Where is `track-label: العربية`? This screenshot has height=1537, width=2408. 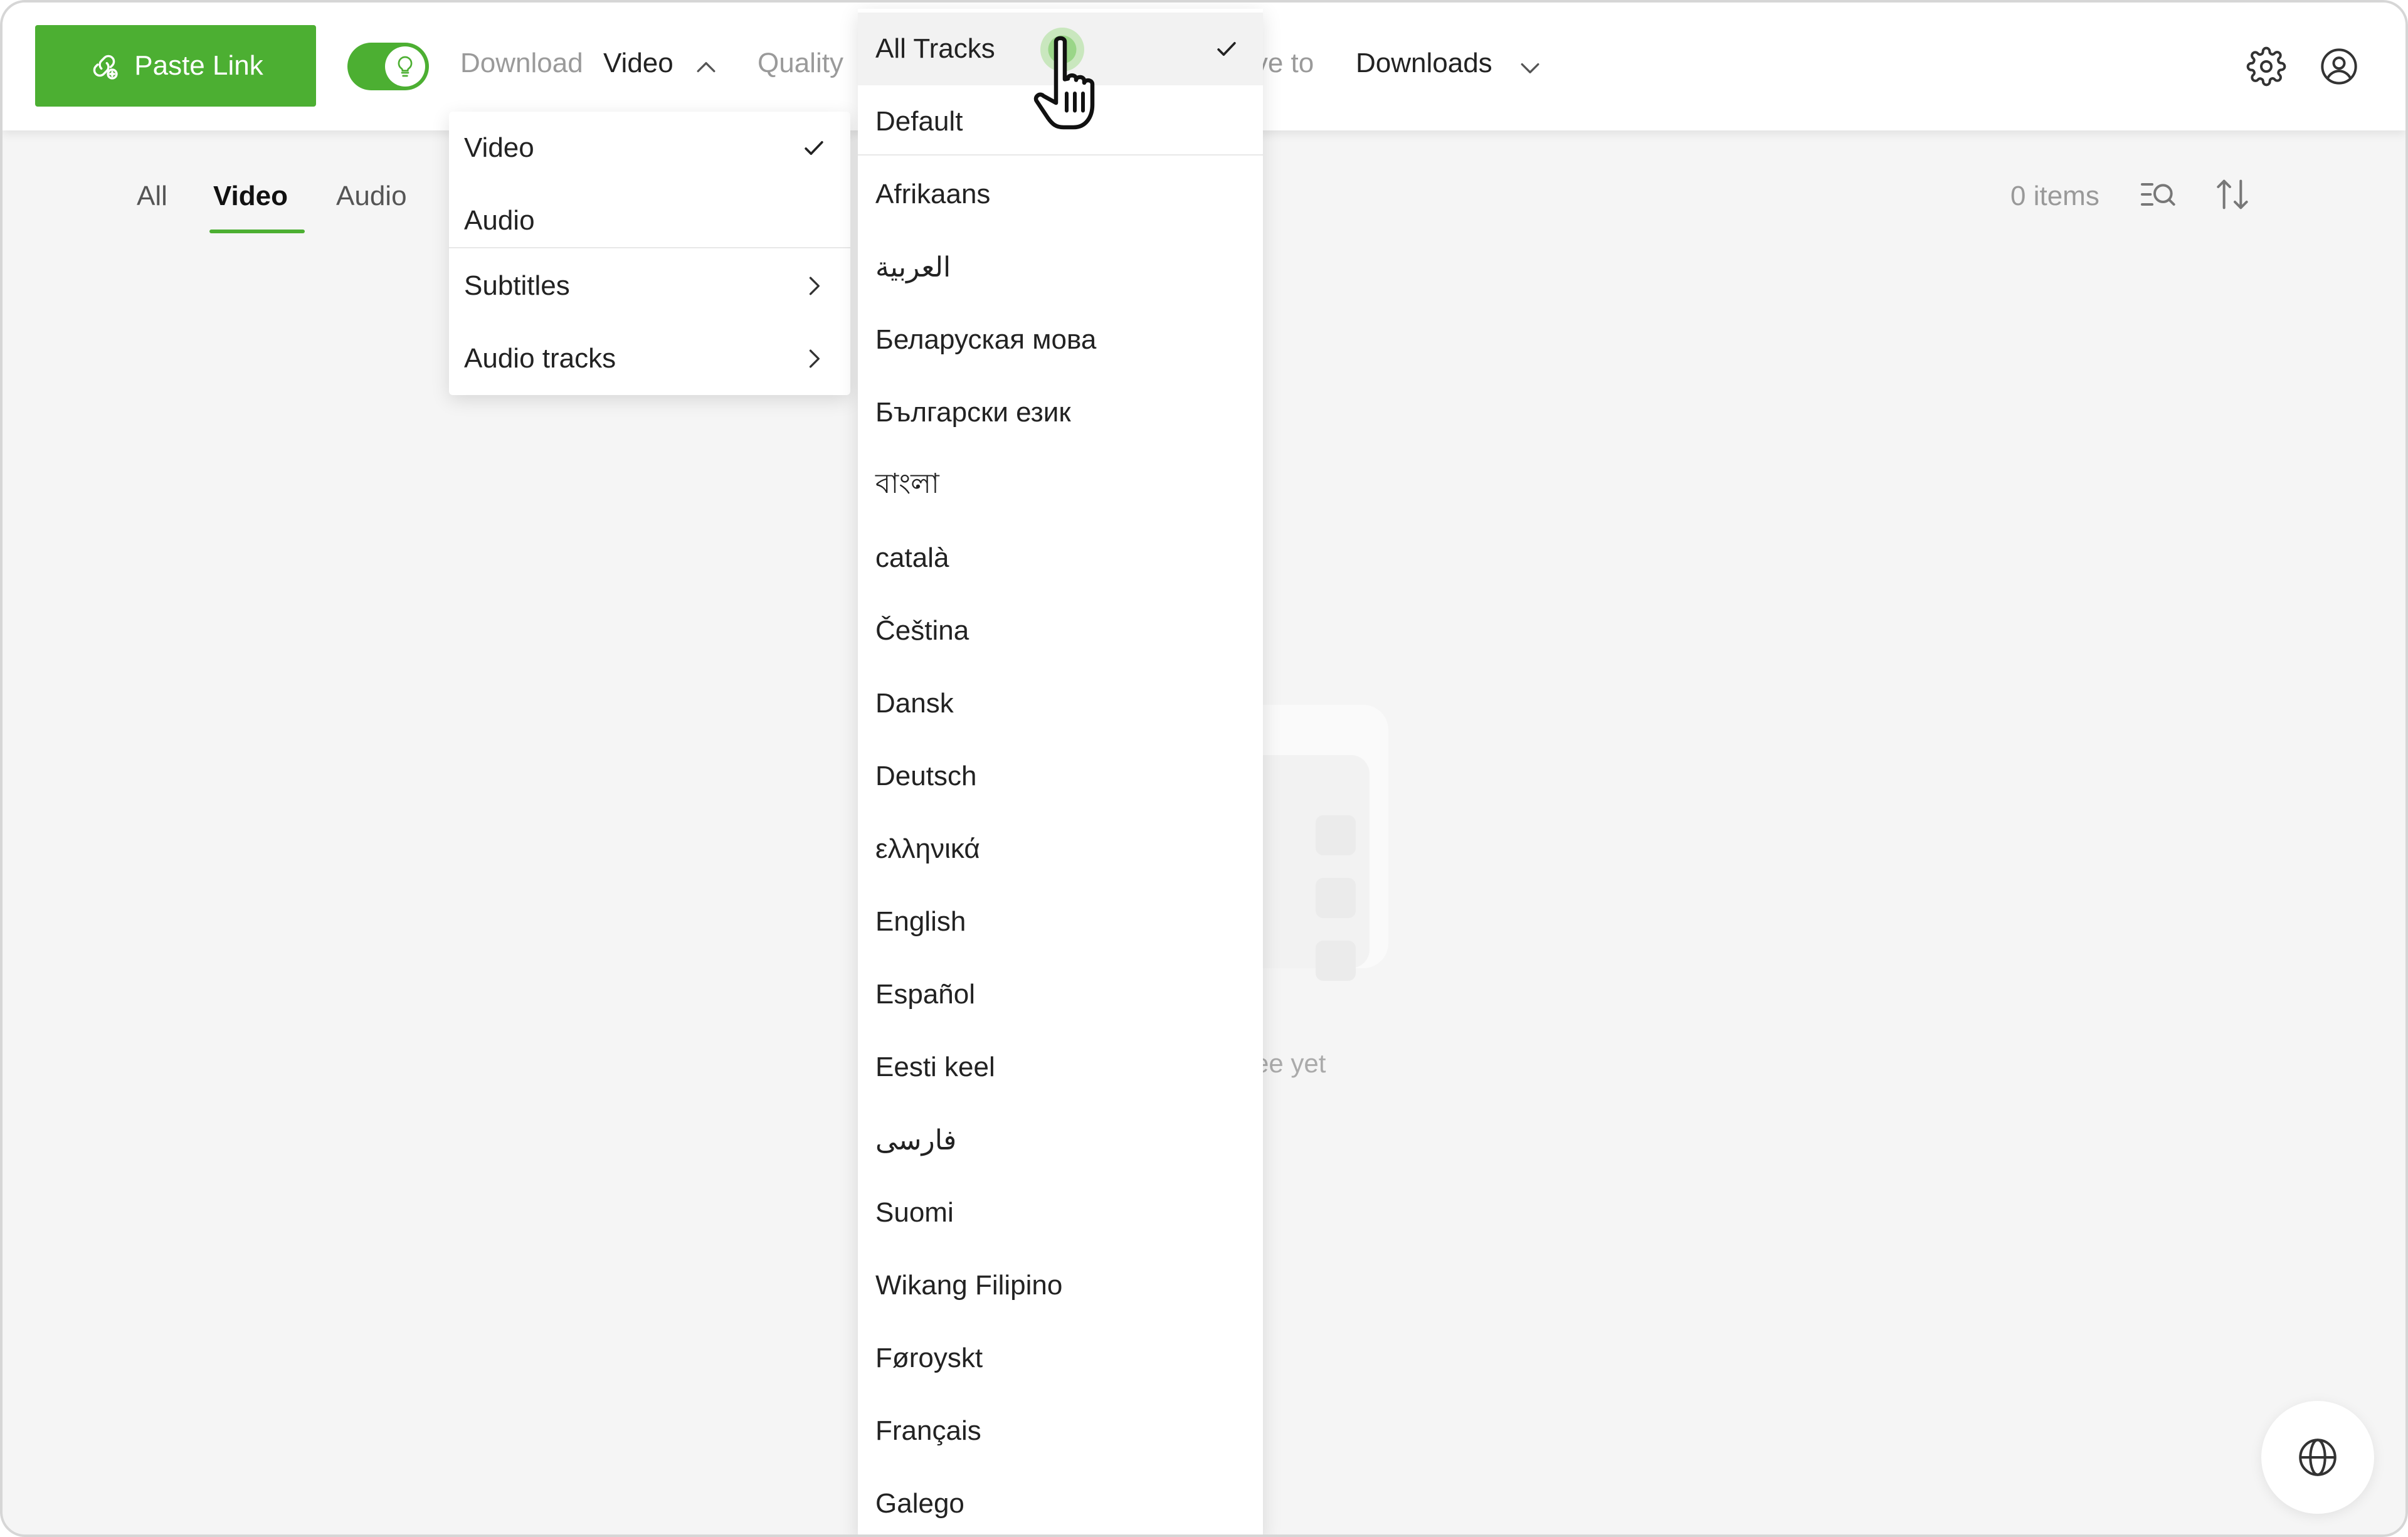
track-label: العربية is located at coordinates (913, 267).